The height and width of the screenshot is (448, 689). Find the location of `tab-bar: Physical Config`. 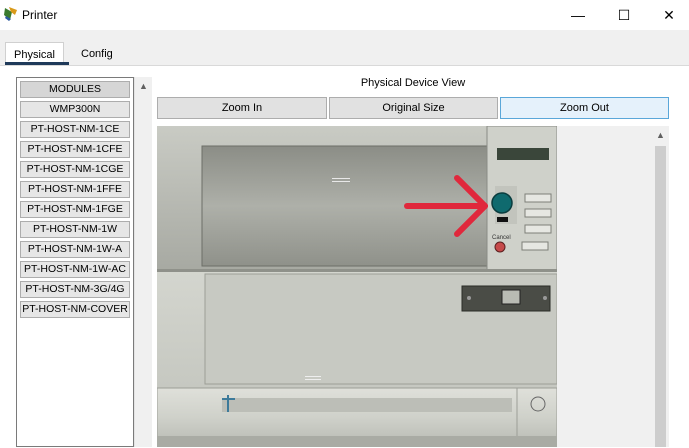

tab-bar: Physical Config is located at coordinates (344, 54).